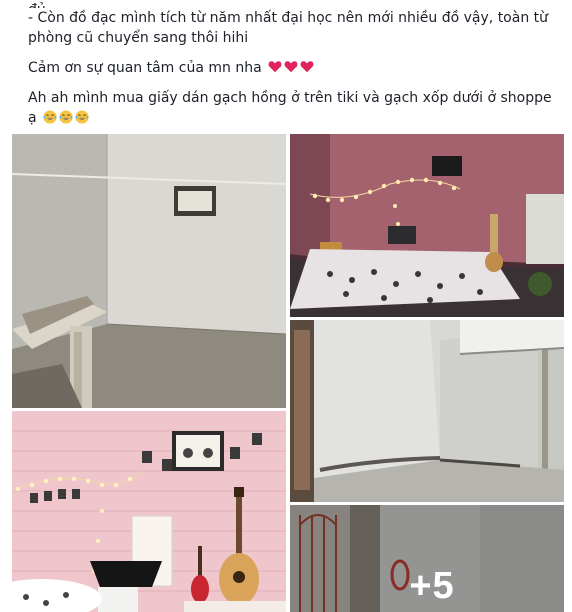 This screenshot has width=572, height=612. I want to click on thanks-line: Cảm ơn sự quan tâm của mn nha, so click(298, 68).